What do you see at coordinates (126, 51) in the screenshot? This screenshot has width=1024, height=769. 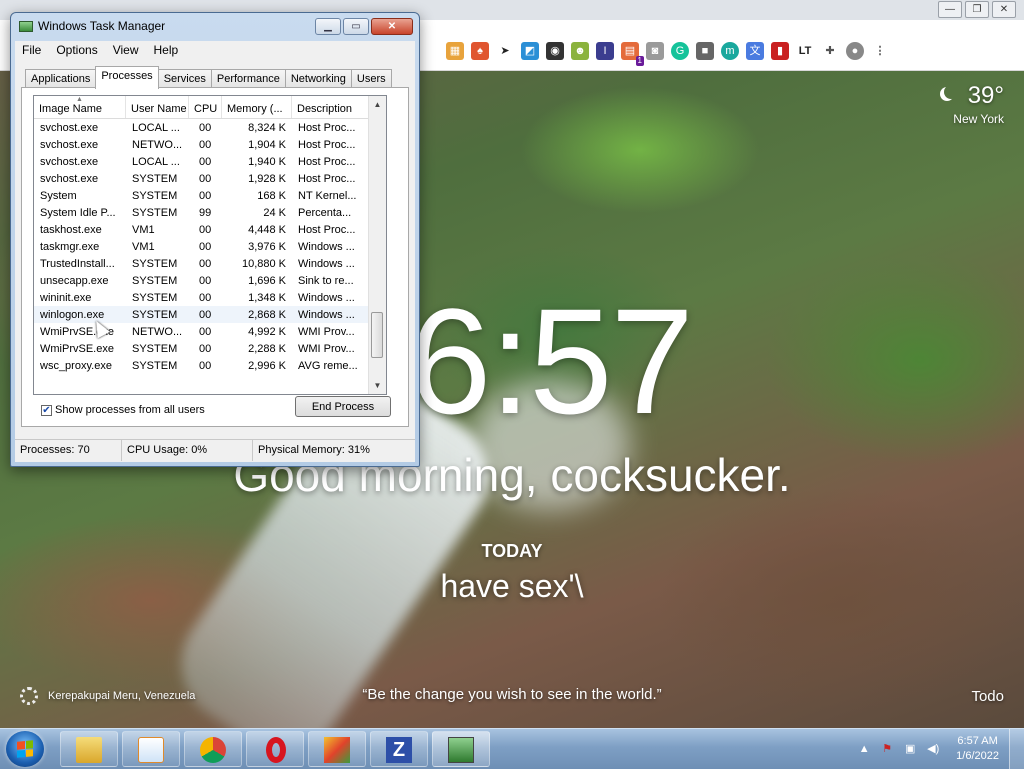 I see `menu-view: View` at bounding box center [126, 51].